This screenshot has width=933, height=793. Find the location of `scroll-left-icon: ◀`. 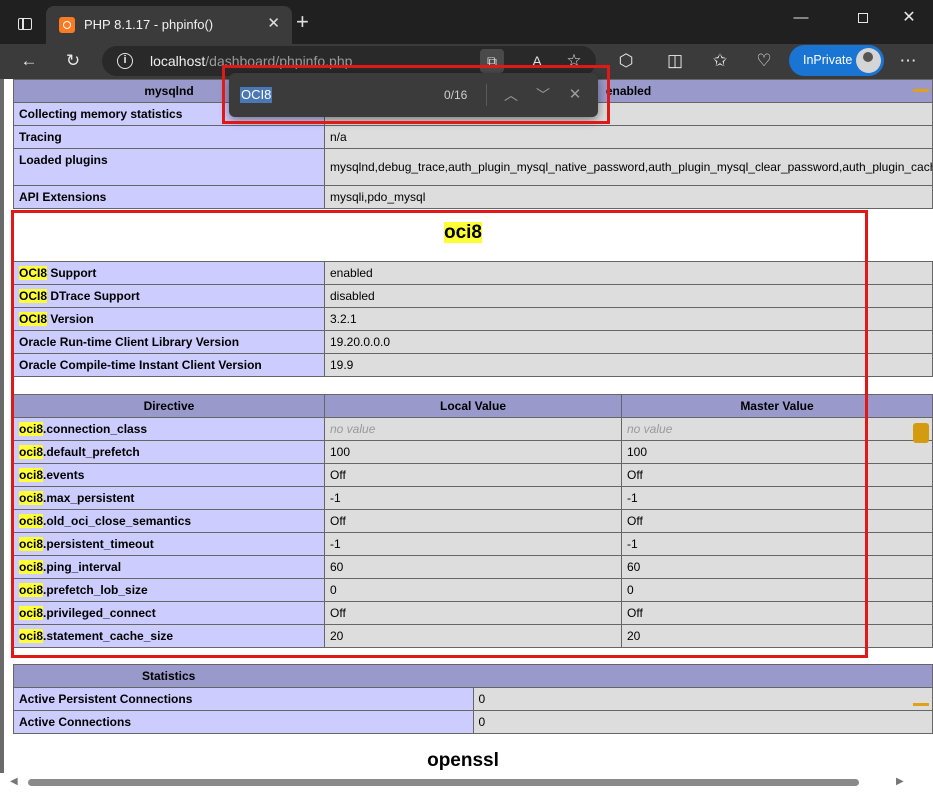

scroll-left-icon: ◀ is located at coordinates (14, 781).